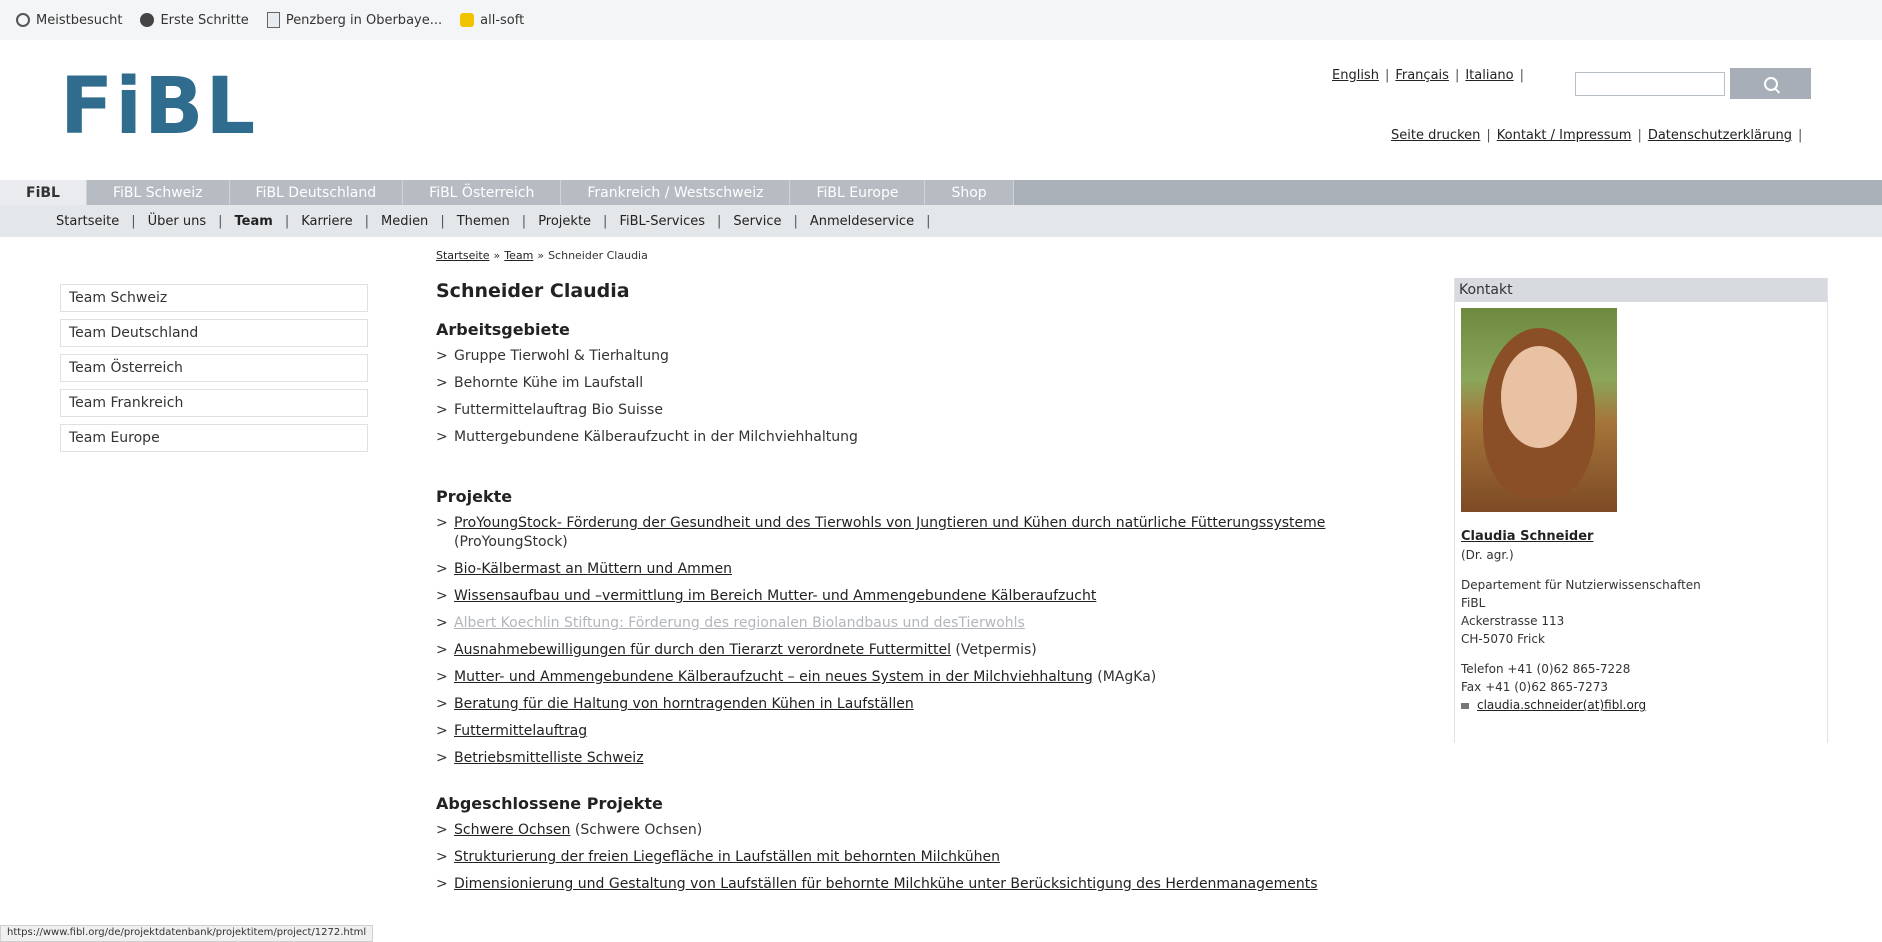 This screenshot has width=1882, height=942. I want to click on lang-francais: Français, so click(1422, 75).